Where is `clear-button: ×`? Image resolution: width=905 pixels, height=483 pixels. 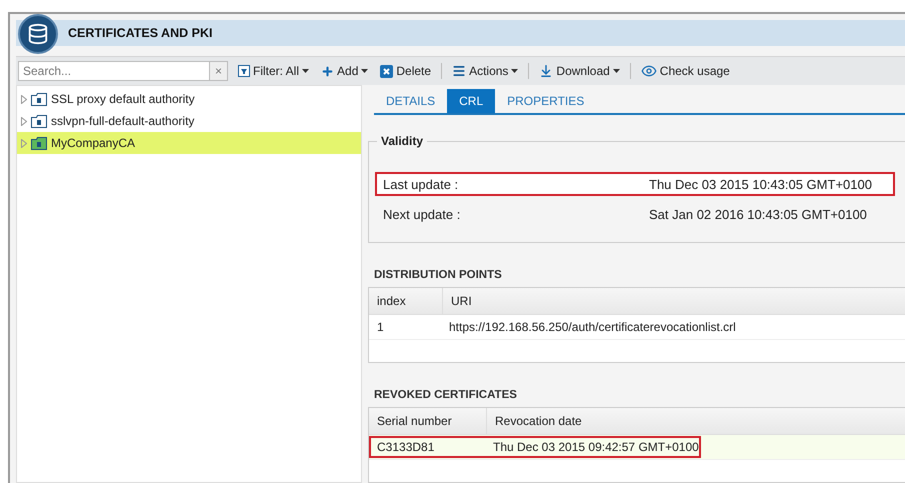 clear-button: × is located at coordinates (219, 71).